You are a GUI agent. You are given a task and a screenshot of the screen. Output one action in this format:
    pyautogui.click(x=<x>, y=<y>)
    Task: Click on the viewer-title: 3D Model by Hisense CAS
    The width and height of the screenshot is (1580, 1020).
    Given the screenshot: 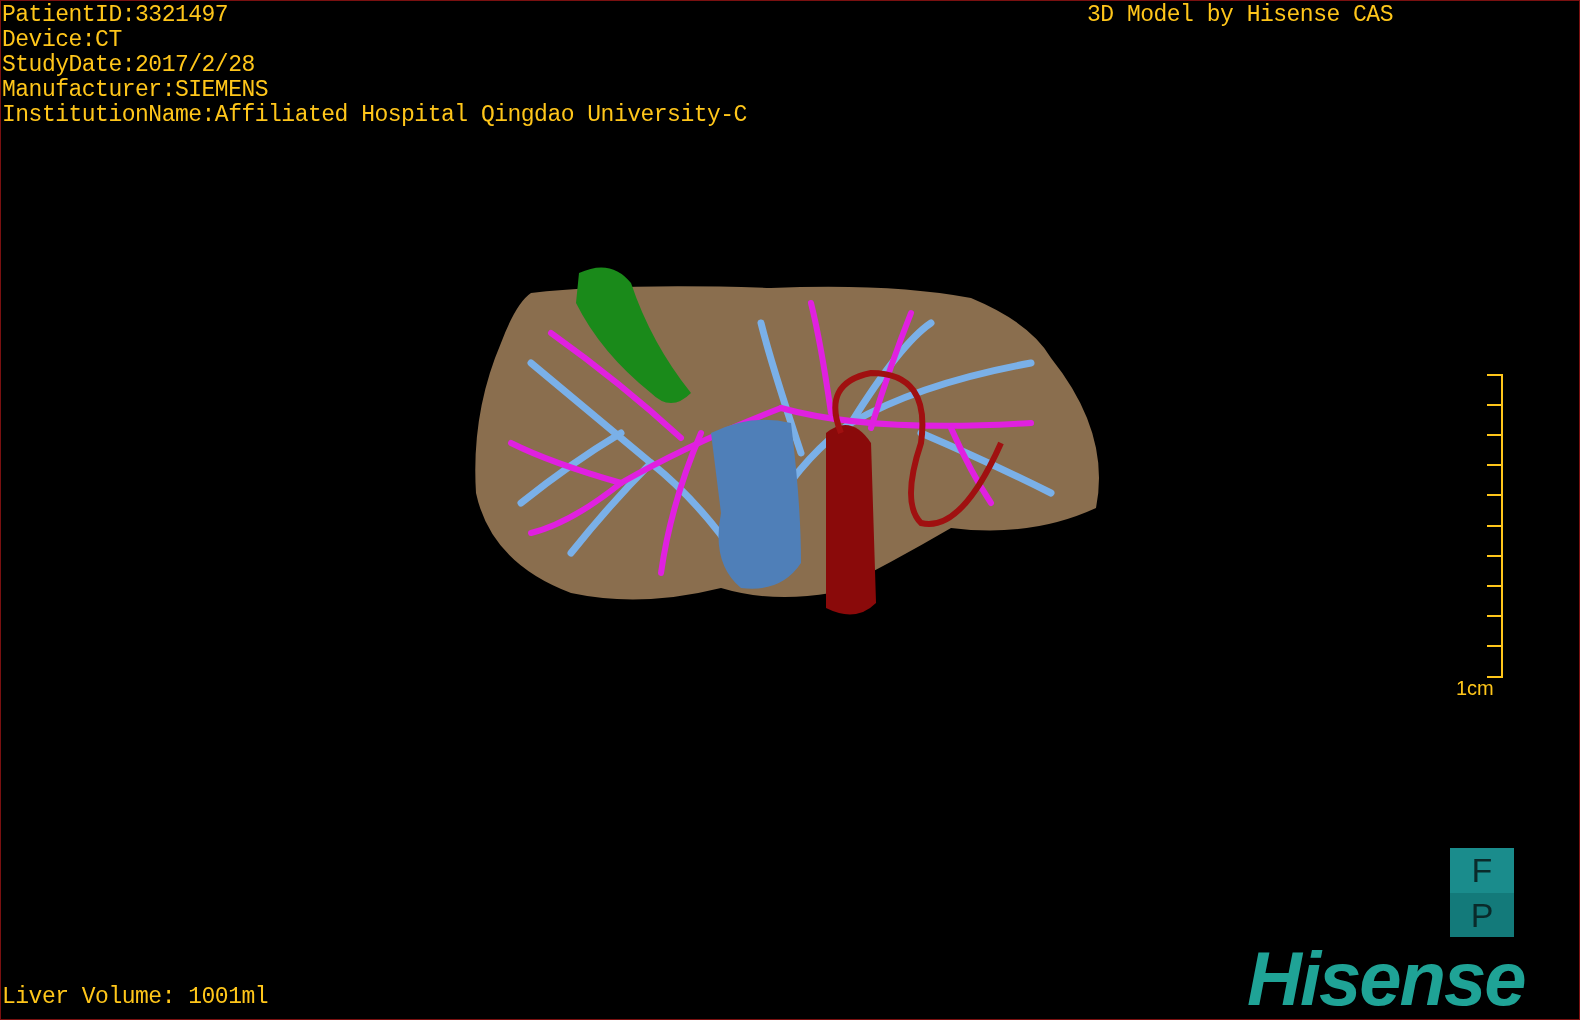 What is the action you would take?
    pyautogui.click(x=1240, y=15)
    